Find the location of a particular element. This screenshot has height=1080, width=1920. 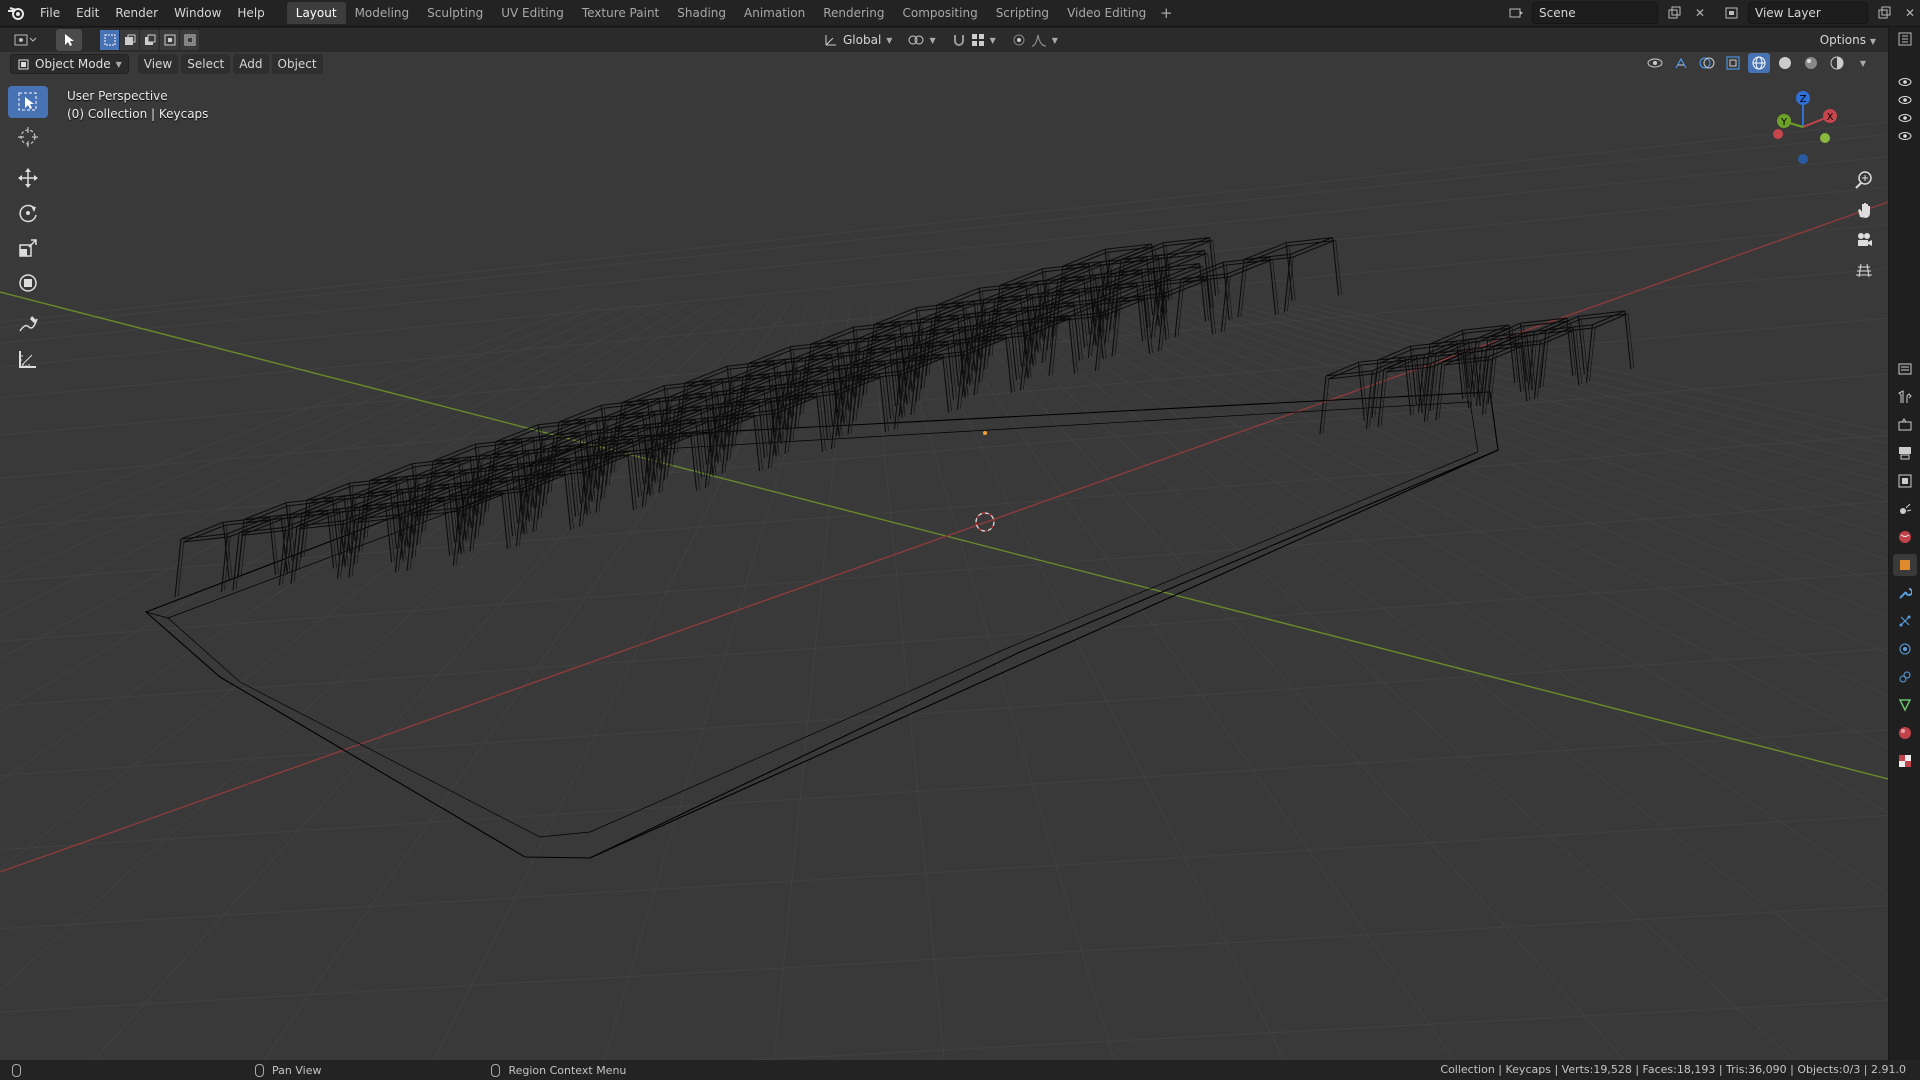

physics-icon is located at coordinates (1905, 649).